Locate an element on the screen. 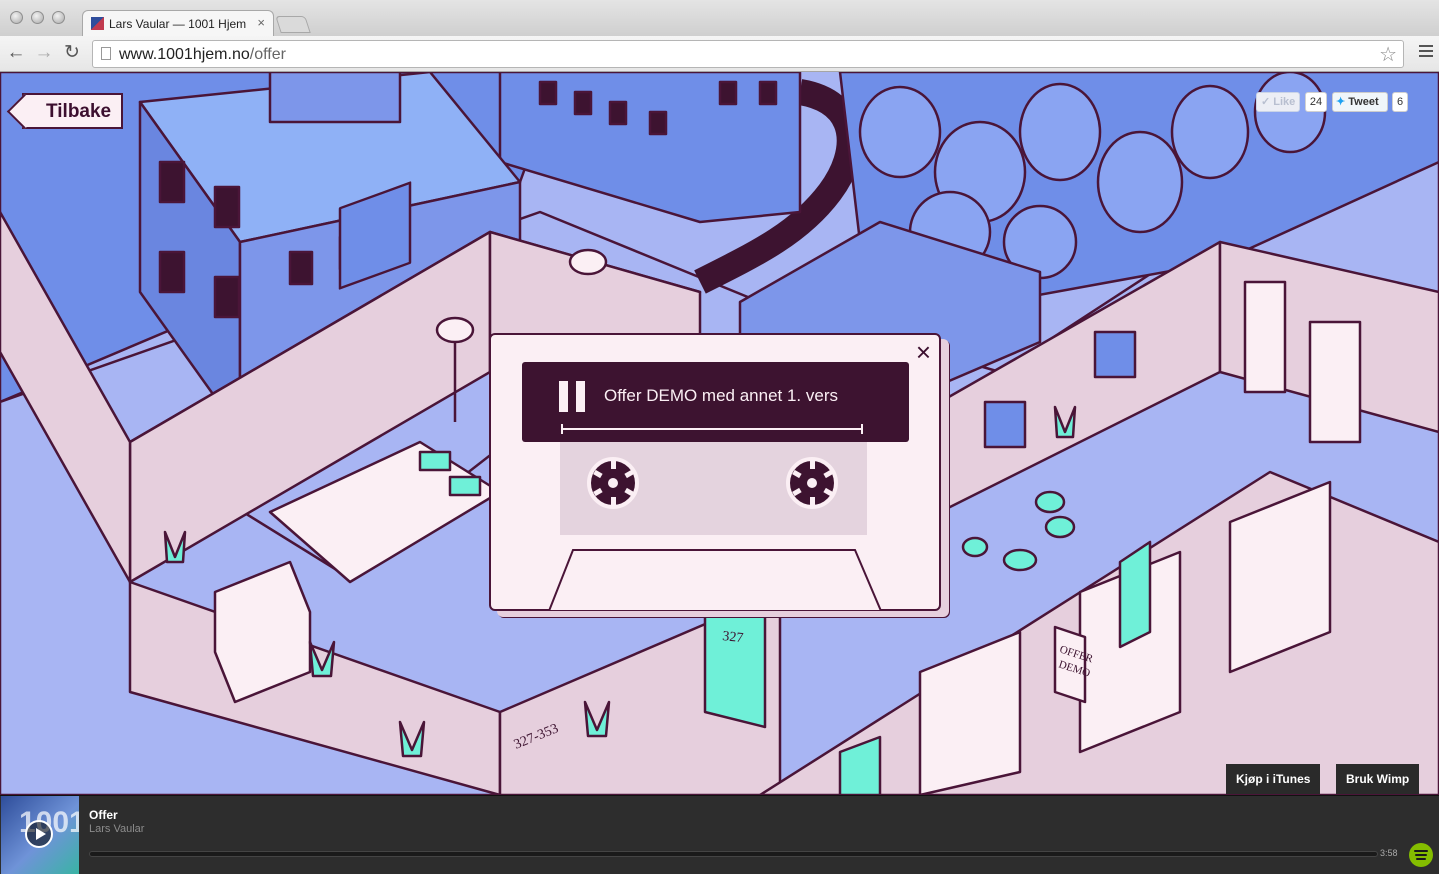 The height and width of the screenshot is (874, 1439). album-cover: 1001 is located at coordinates (40, 835).